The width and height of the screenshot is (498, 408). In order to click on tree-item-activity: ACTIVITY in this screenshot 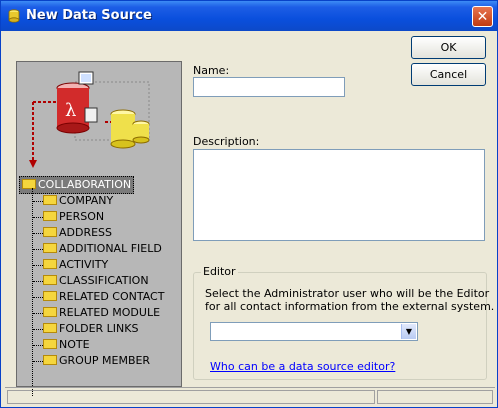, I will do `click(75, 265)`.